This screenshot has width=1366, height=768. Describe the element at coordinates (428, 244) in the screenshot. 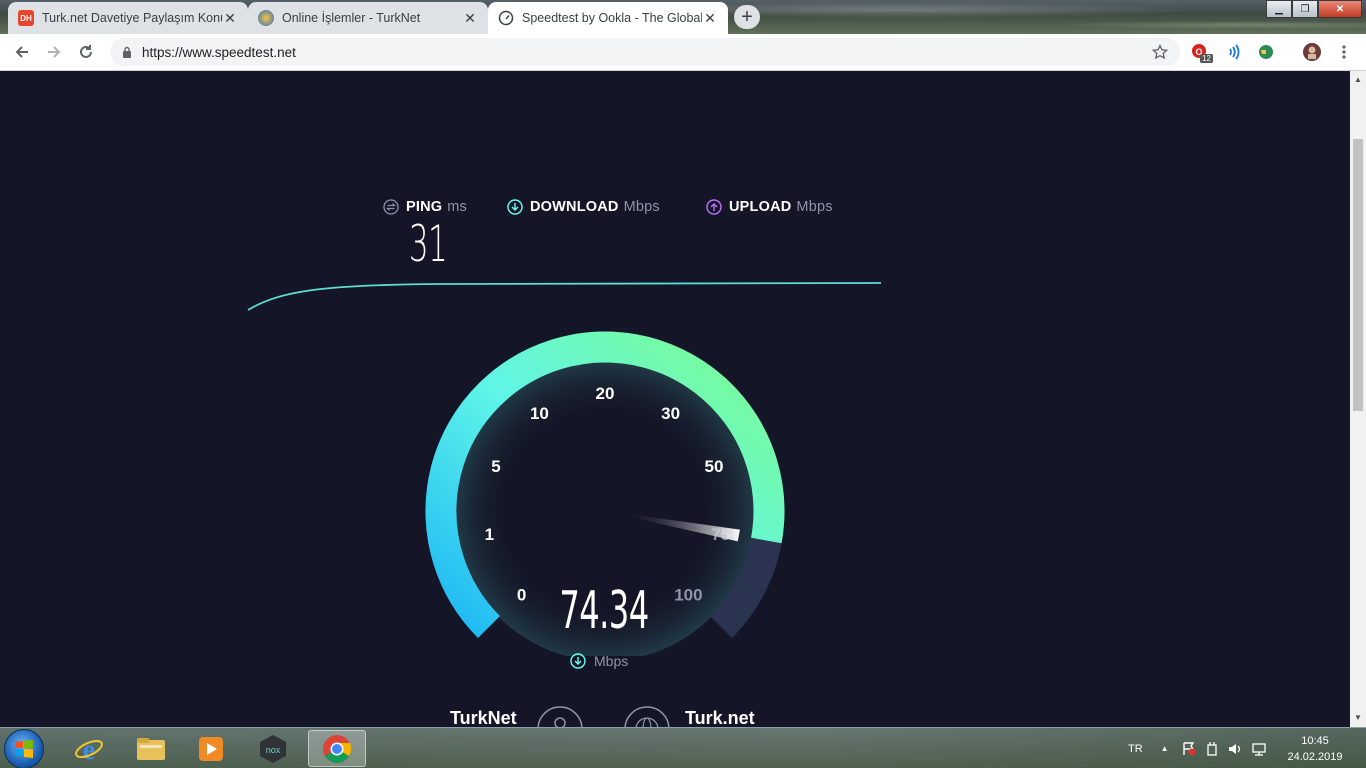

I see `ping-value: 31` at that location.